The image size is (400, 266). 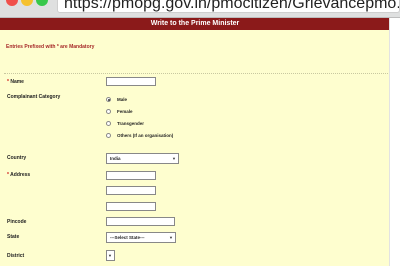 I want to click on category-radio-others: Others (If an organisation), so click(x=139, y=135).